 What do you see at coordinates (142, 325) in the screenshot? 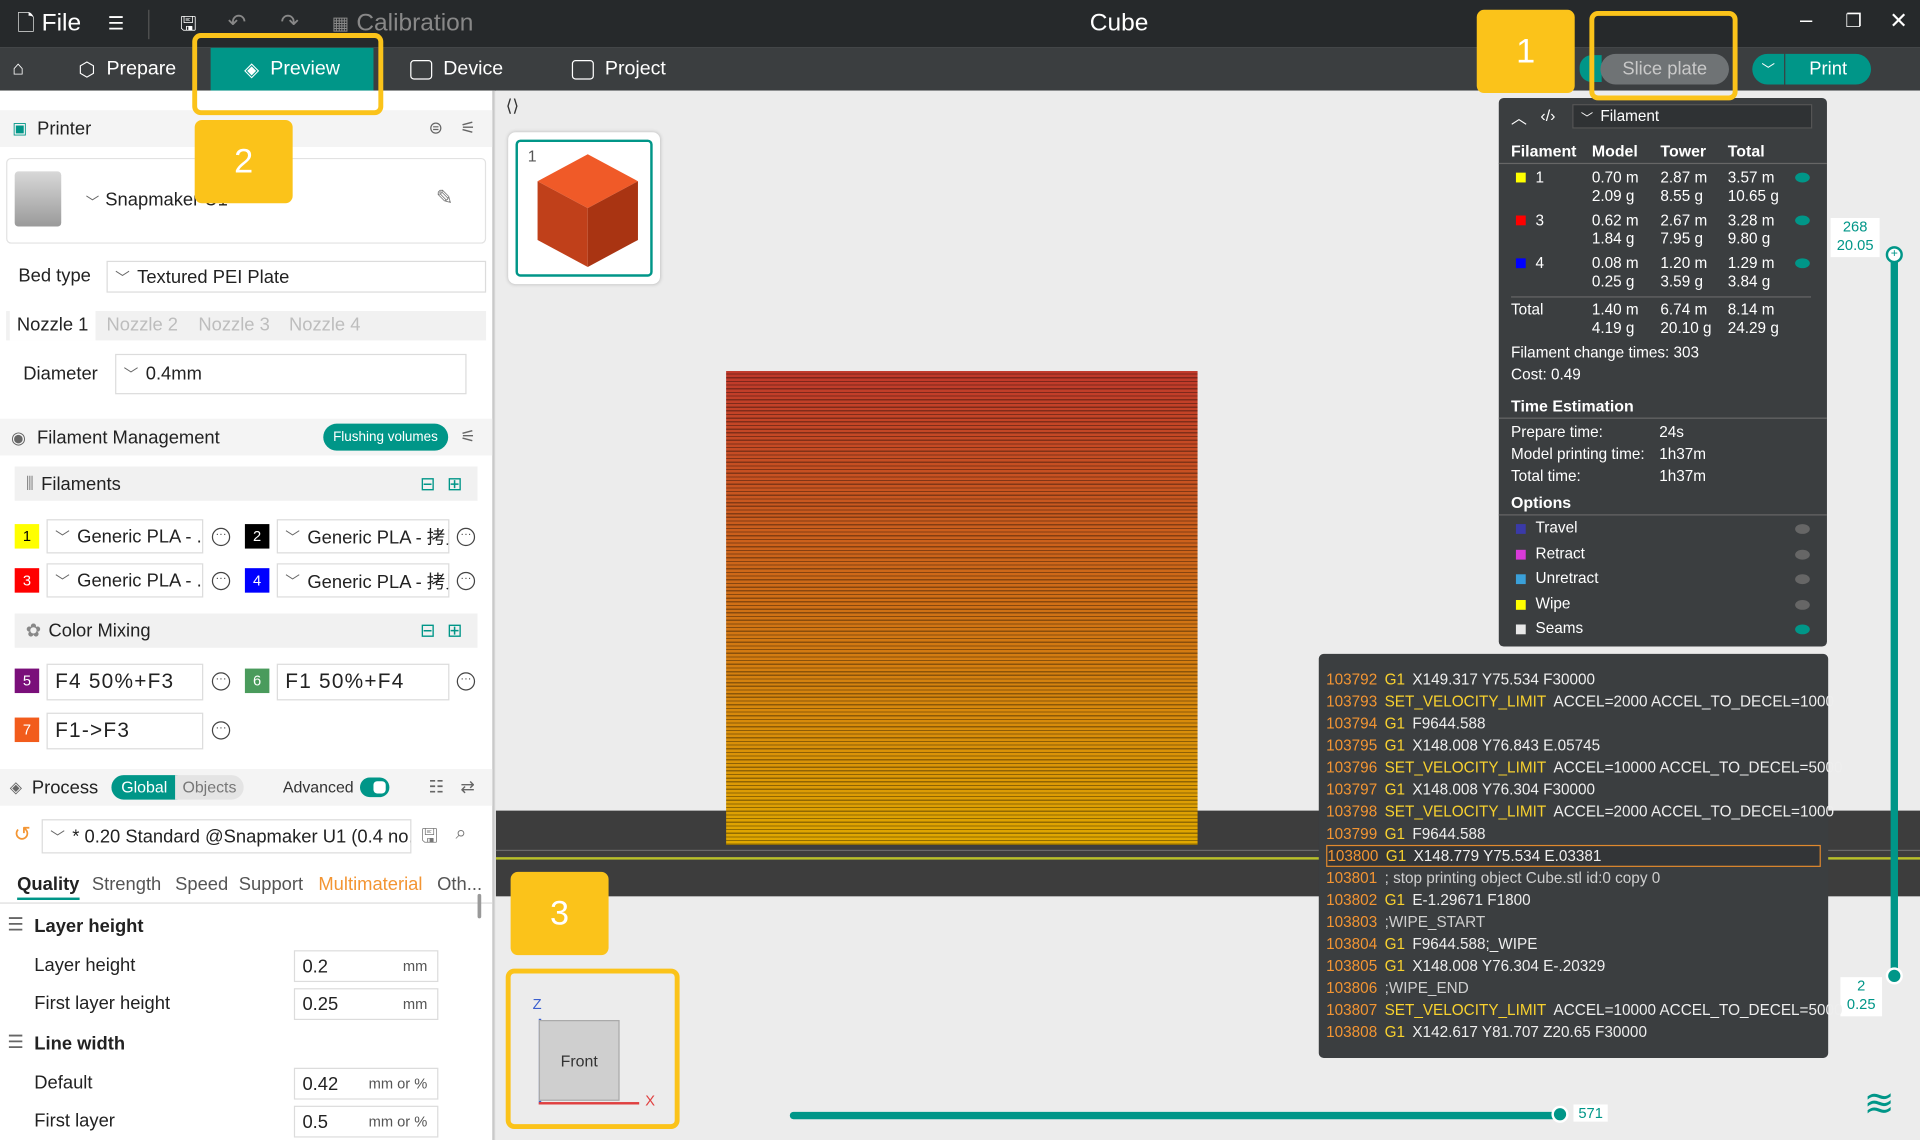
I see `tab-nozzle-2: Nozzle 2` at bounding box center [142, 325].